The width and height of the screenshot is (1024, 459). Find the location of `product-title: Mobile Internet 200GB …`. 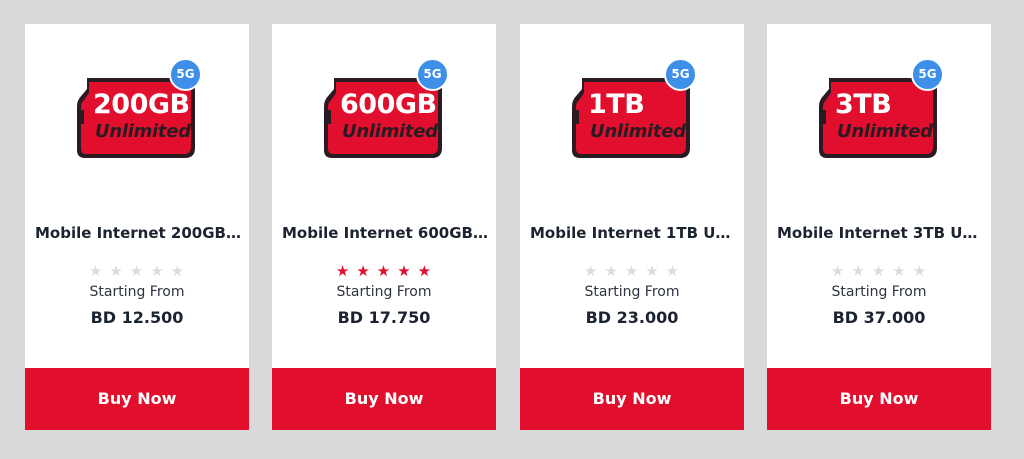

product-title: Mobile Internet 200GB … is located at coordinates (138, 233).